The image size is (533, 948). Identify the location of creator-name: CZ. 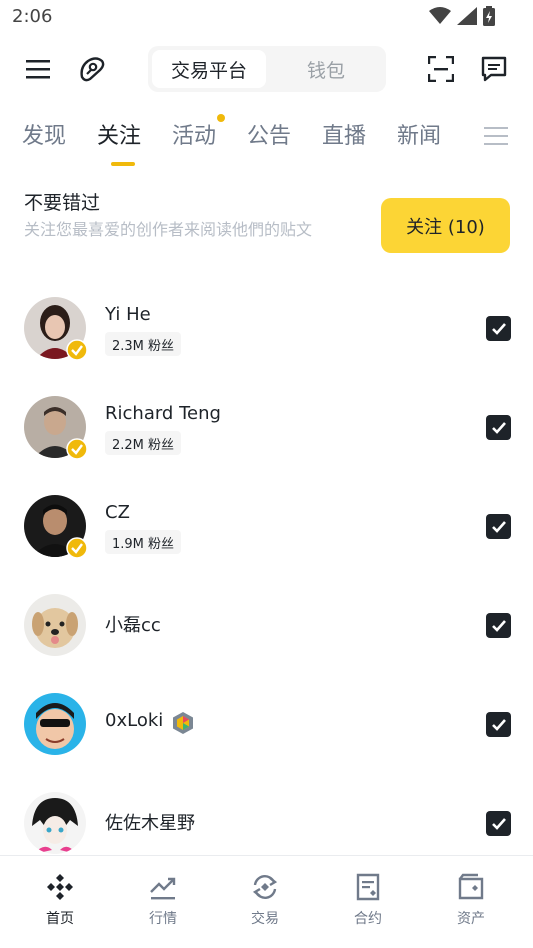
(117, 512).